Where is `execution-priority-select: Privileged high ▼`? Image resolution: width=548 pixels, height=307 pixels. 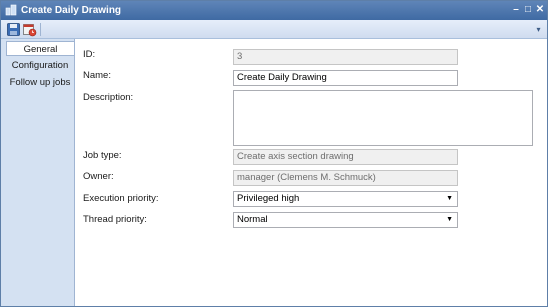
execution-priority-select: Privileged high ▼ is located at coordinates (345, 199).